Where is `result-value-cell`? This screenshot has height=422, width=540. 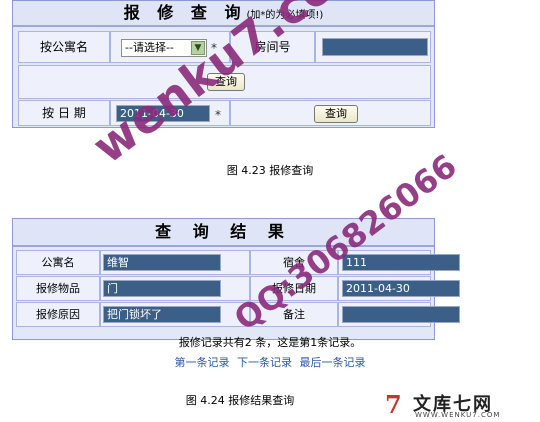
result-value-cell is located at coordinates (399, 314).